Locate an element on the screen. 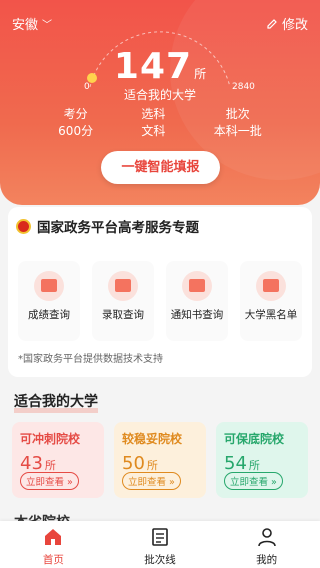  admission-query-icon is located at coordinates (123, 286).